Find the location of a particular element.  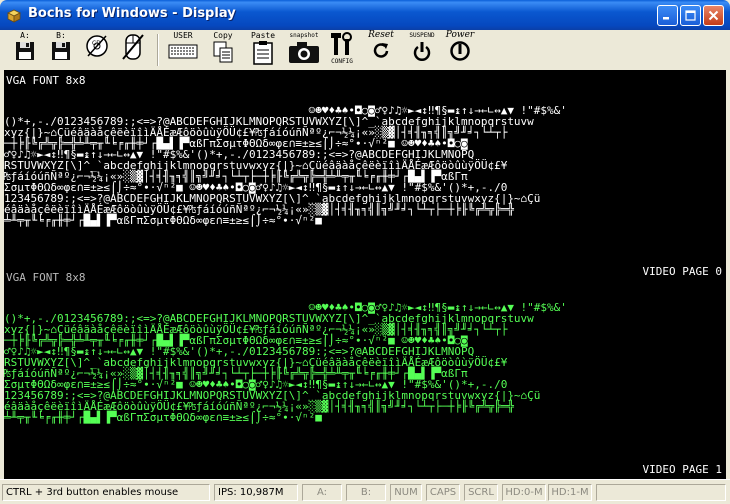

suspend-button: SUSPEND is located at coordinates (422, 50).